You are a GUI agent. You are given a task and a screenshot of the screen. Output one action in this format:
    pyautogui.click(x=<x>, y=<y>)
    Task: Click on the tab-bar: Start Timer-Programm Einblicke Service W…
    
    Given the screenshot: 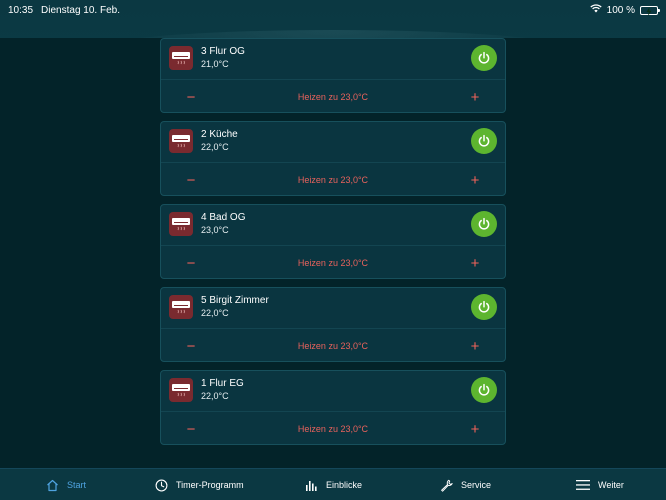 What is the action you would take?
    pyautogui.click(x=333, y=484)
    